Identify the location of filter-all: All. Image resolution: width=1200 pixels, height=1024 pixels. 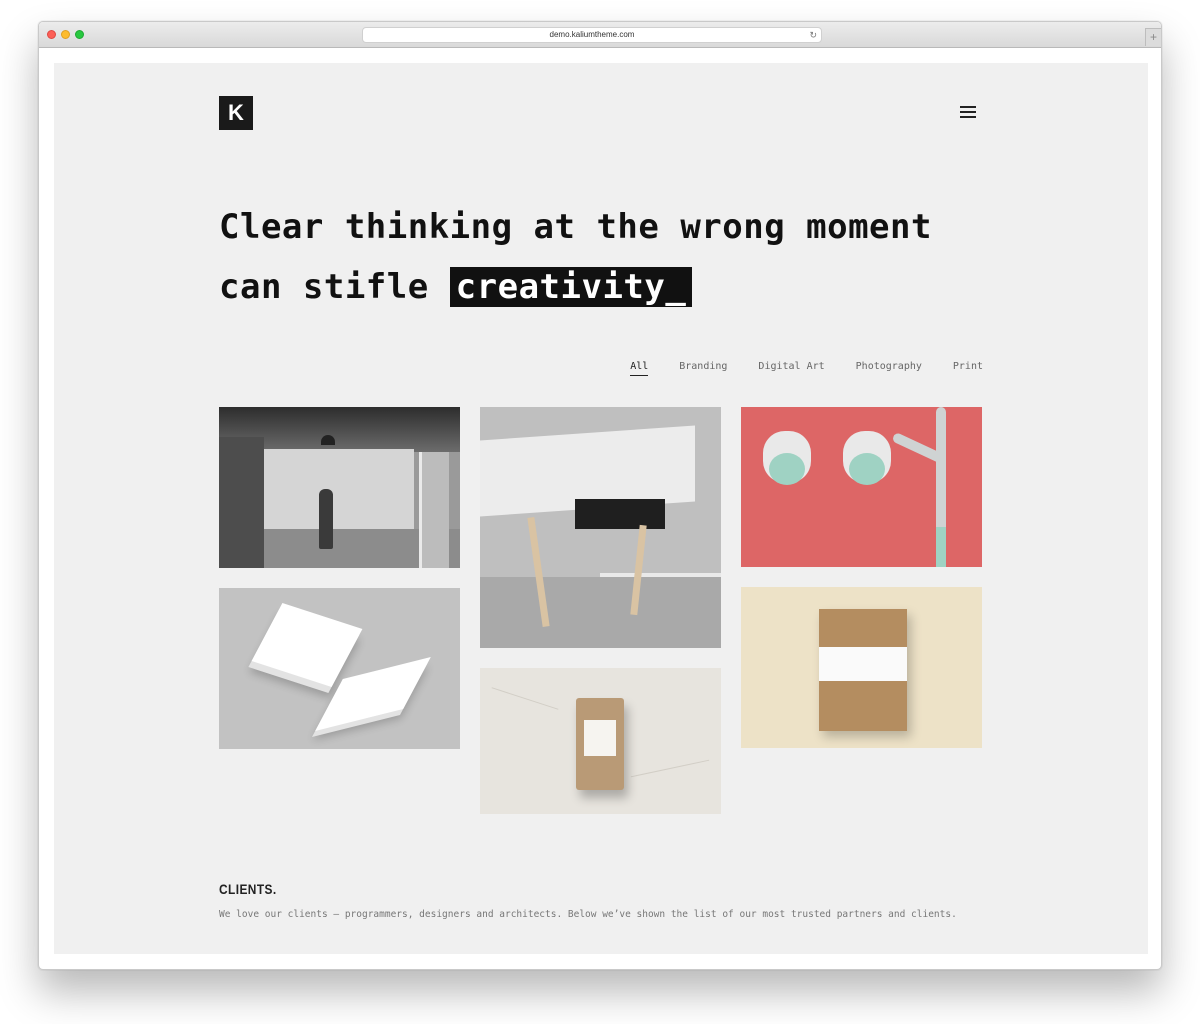
(639, 368).